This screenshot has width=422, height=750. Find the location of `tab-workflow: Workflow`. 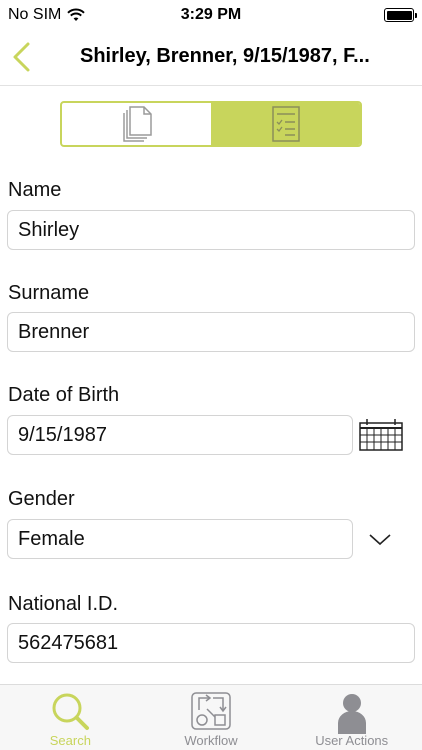

tab-workflow: Workflow is located at coordinates (211, 717).